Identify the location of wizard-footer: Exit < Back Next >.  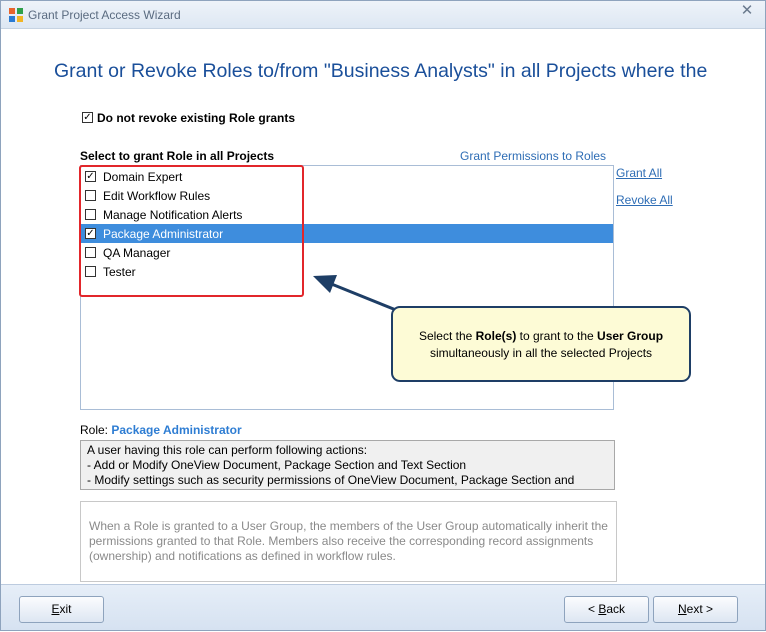
(383, 607).